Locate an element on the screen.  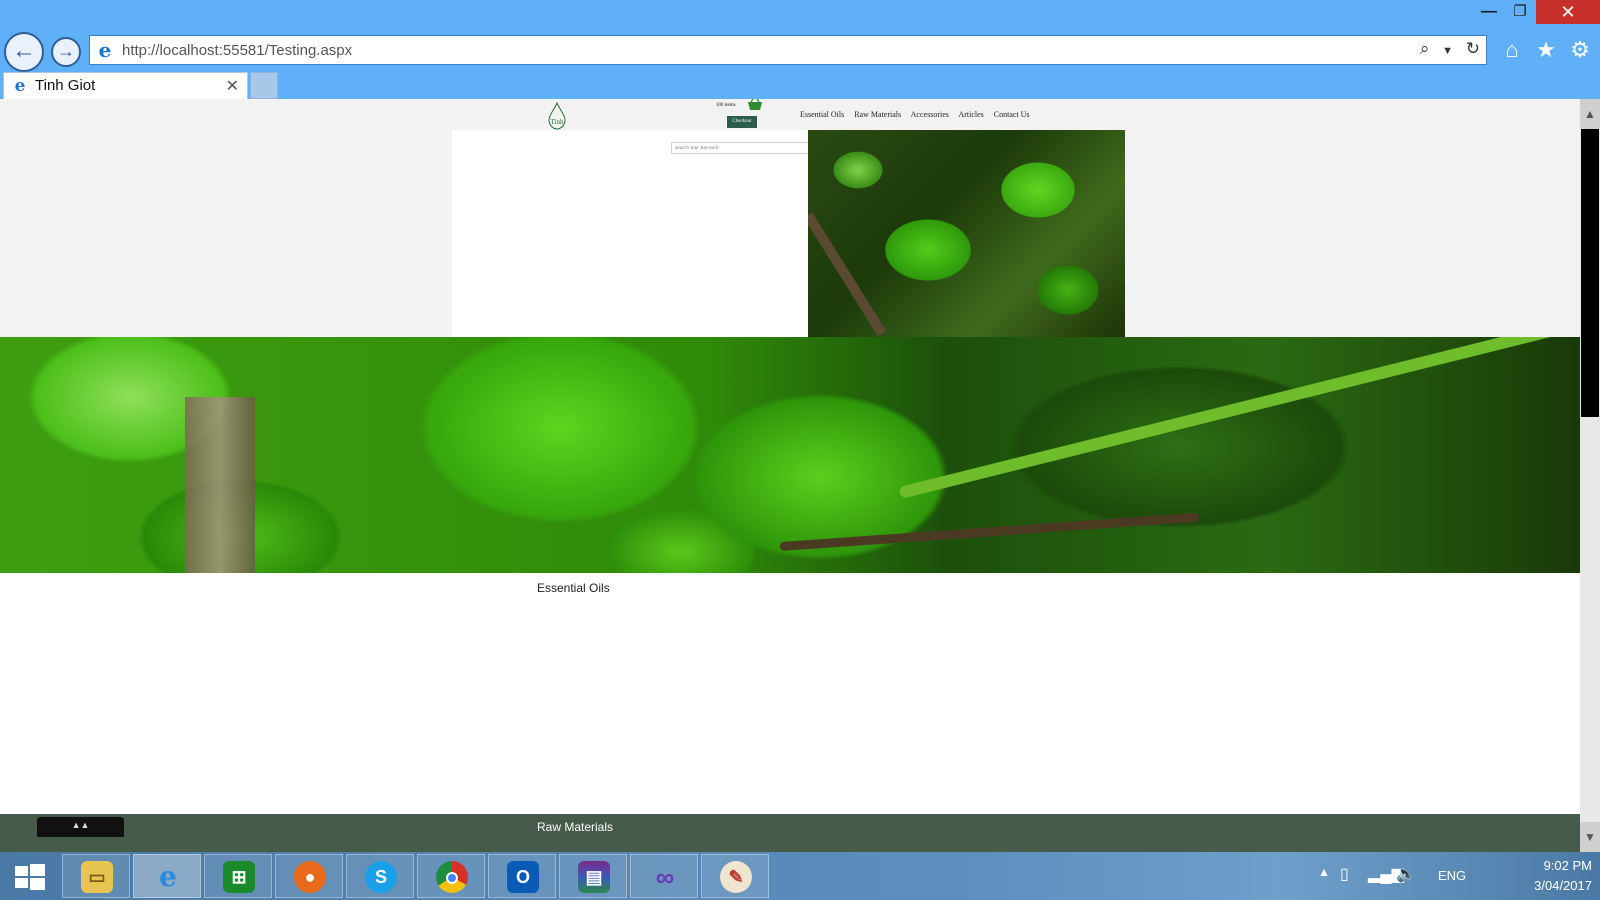
twig-shape is located at coordinates (989, 531).